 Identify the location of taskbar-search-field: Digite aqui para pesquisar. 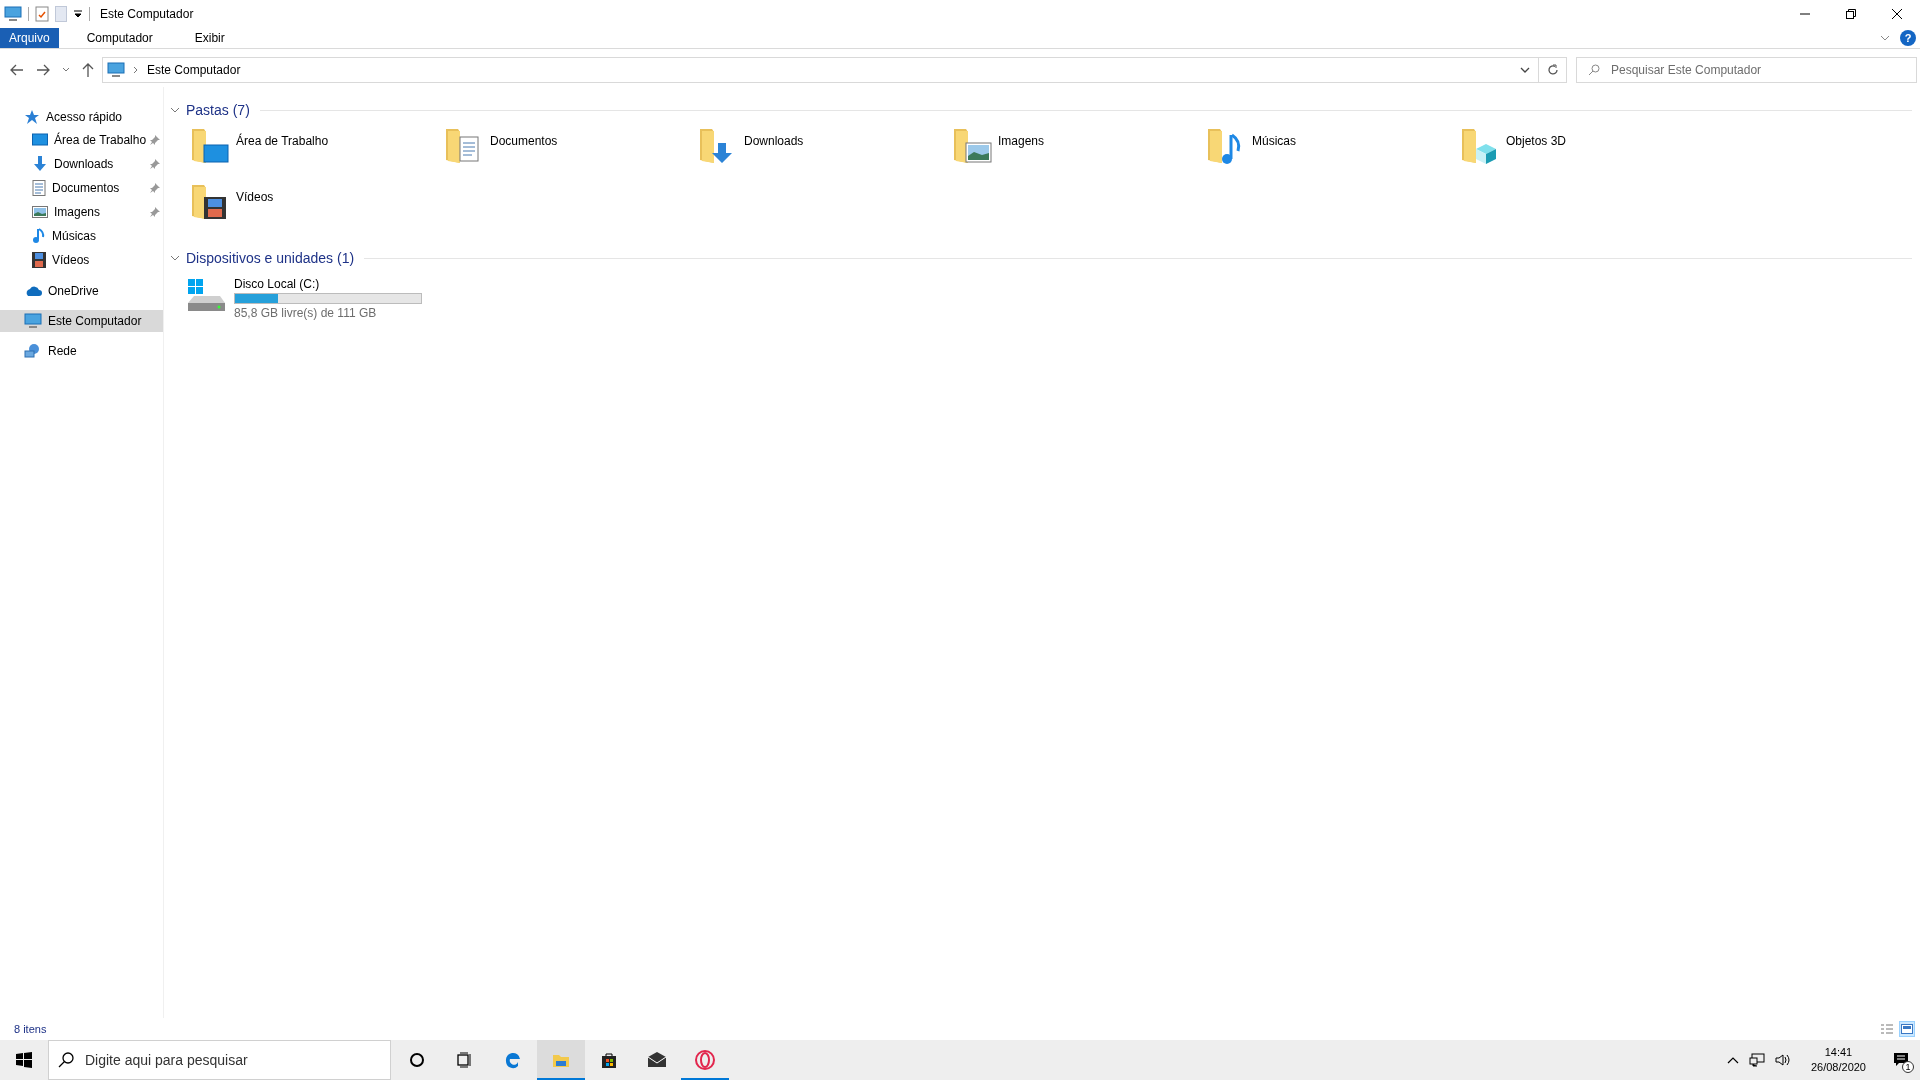
(219, 1060).